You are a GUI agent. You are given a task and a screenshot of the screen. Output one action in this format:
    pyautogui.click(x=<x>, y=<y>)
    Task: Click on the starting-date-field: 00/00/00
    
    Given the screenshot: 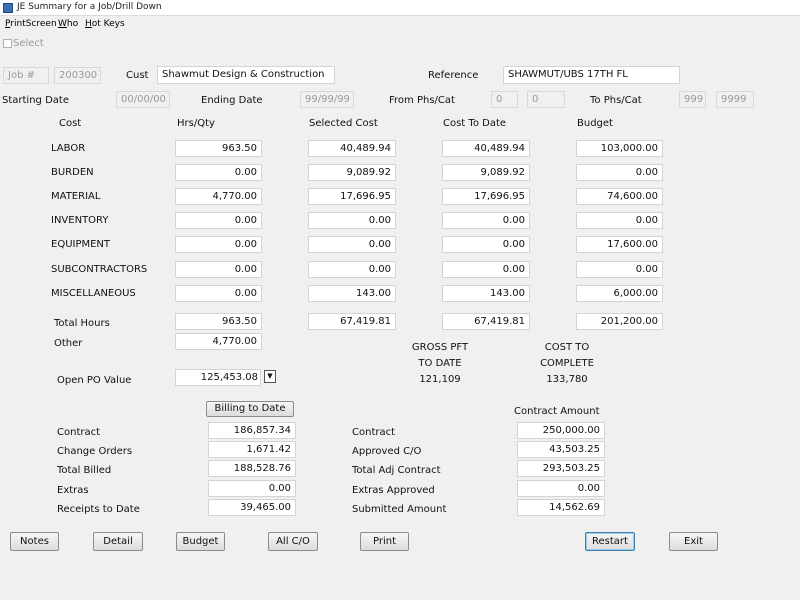 What is the action you would take?
    pyautogui.click(x=143, y=99)
    